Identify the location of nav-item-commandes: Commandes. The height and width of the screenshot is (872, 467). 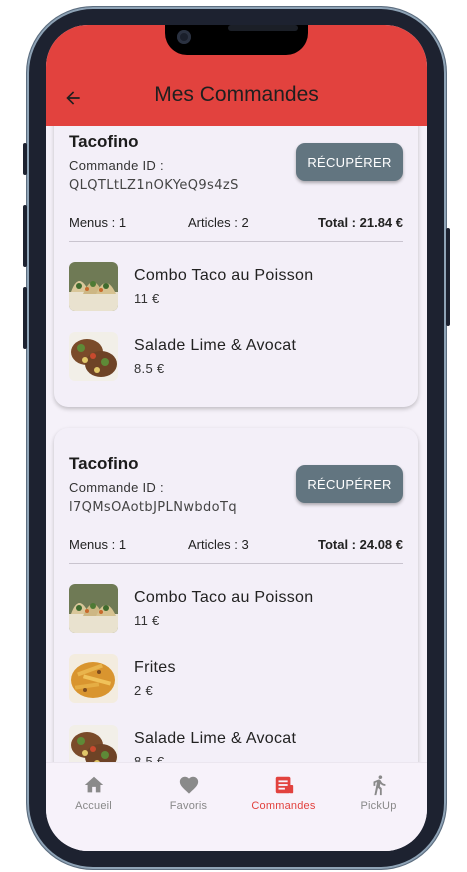
(283, 792).